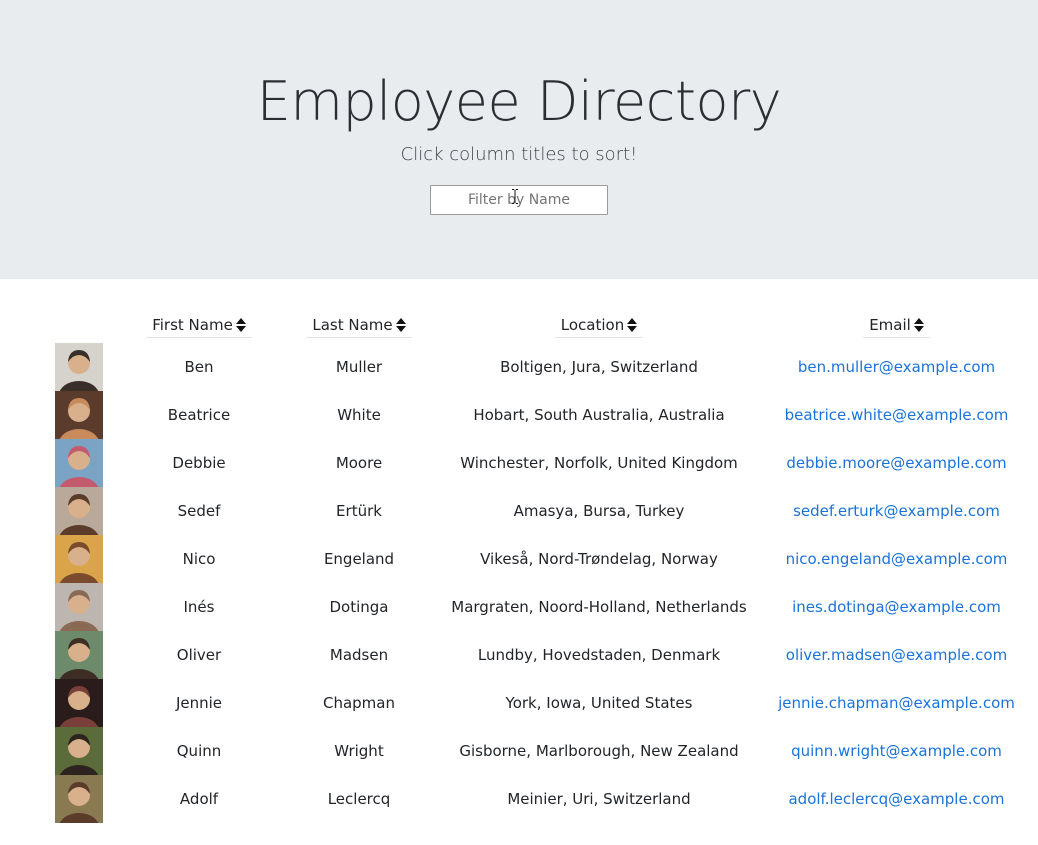 This screenshot has width=1038, height=845. I want to click on location-cell: Margraten, Noord-Holland, Netherlands, so click(599, 607).